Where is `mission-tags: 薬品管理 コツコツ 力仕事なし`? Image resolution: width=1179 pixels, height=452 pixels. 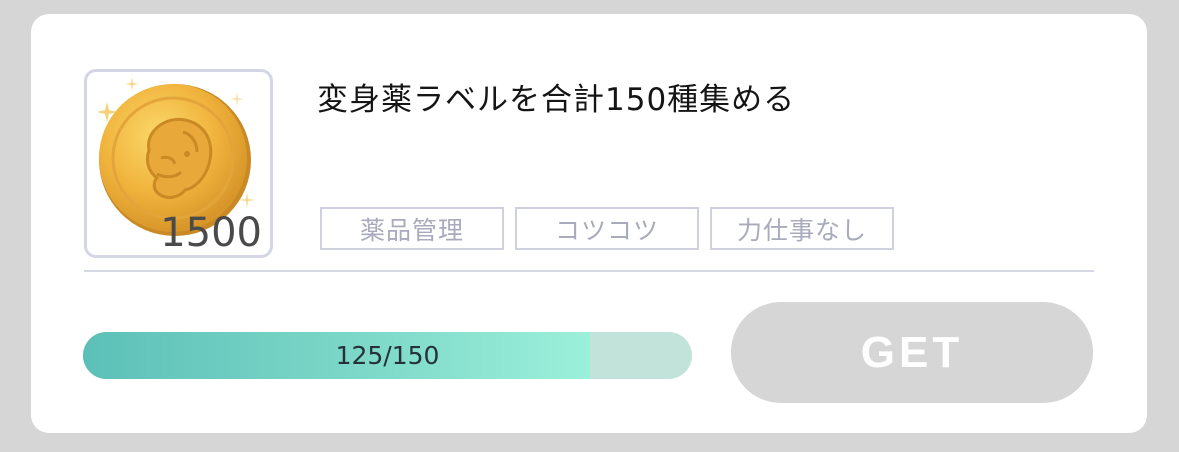
mission-tags: 薬品管理 コツコツ 力仕事なし is located at coordinates (607, 228).